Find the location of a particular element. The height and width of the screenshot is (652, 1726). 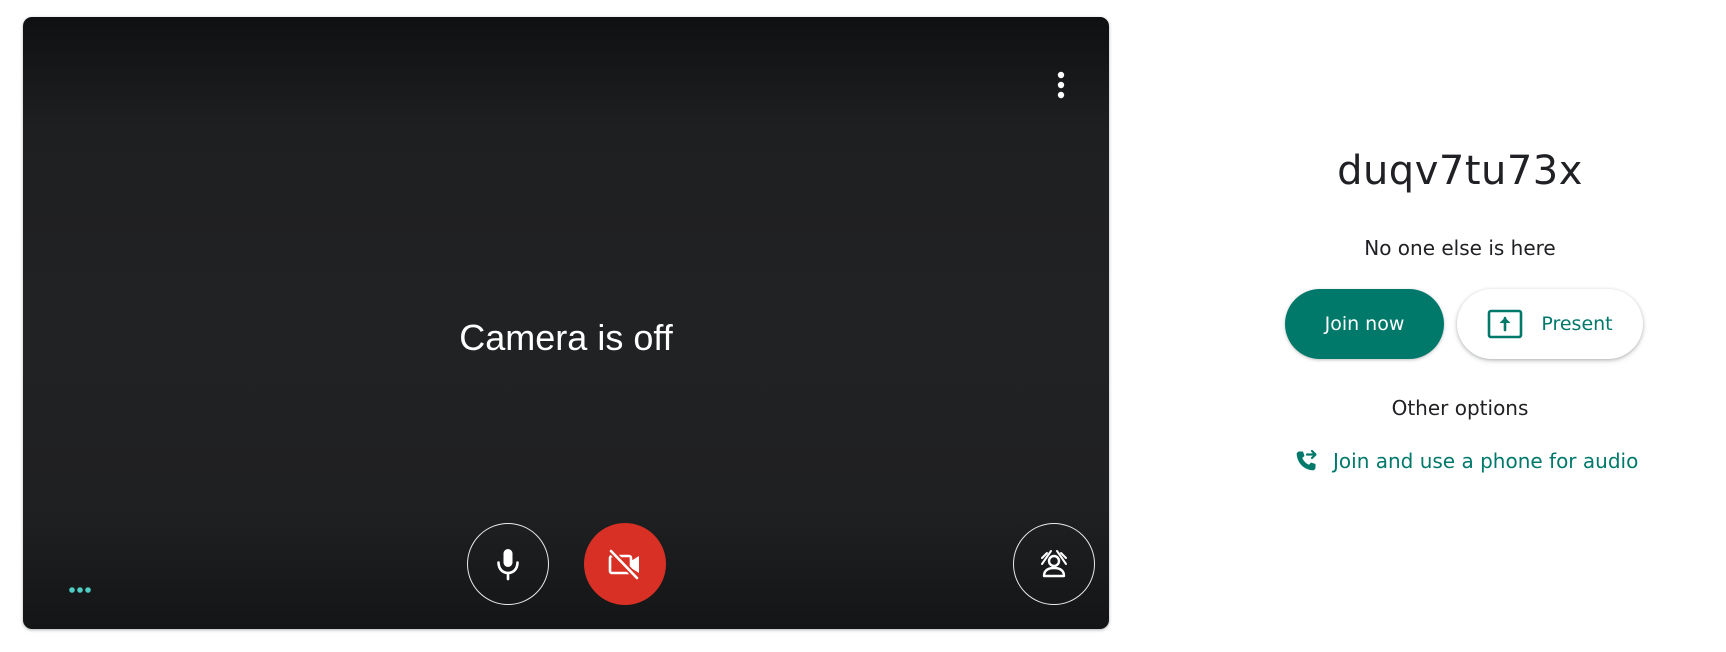

more-vert-icon is located at coordinates (1061, 85).